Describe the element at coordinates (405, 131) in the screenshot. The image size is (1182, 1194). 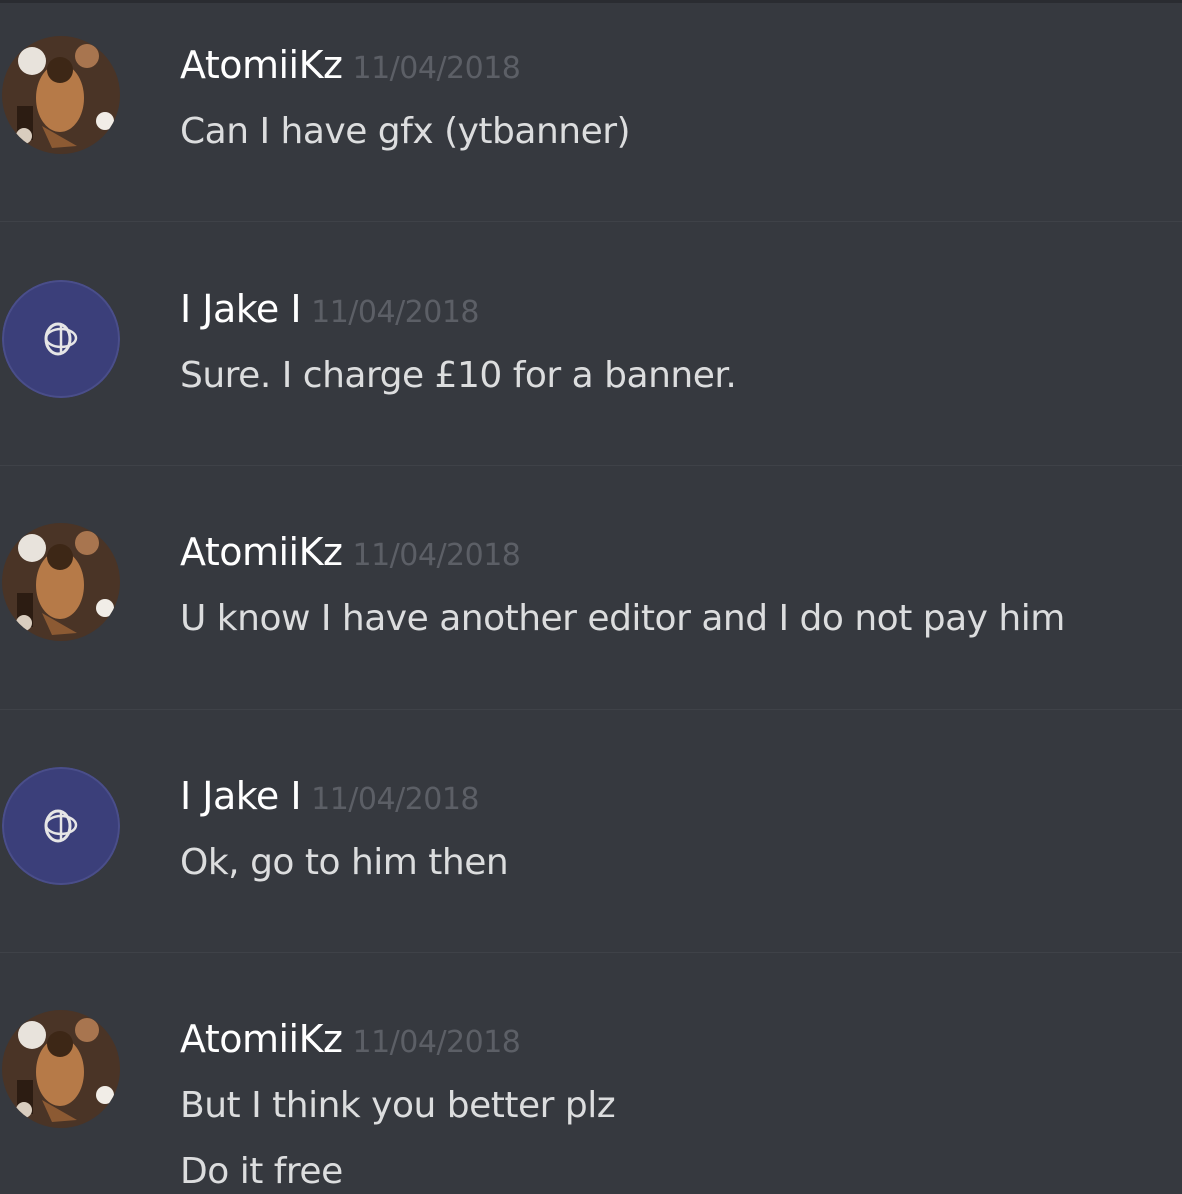
I see `message-text: Can I have gfx (ytbanner)` at that location.